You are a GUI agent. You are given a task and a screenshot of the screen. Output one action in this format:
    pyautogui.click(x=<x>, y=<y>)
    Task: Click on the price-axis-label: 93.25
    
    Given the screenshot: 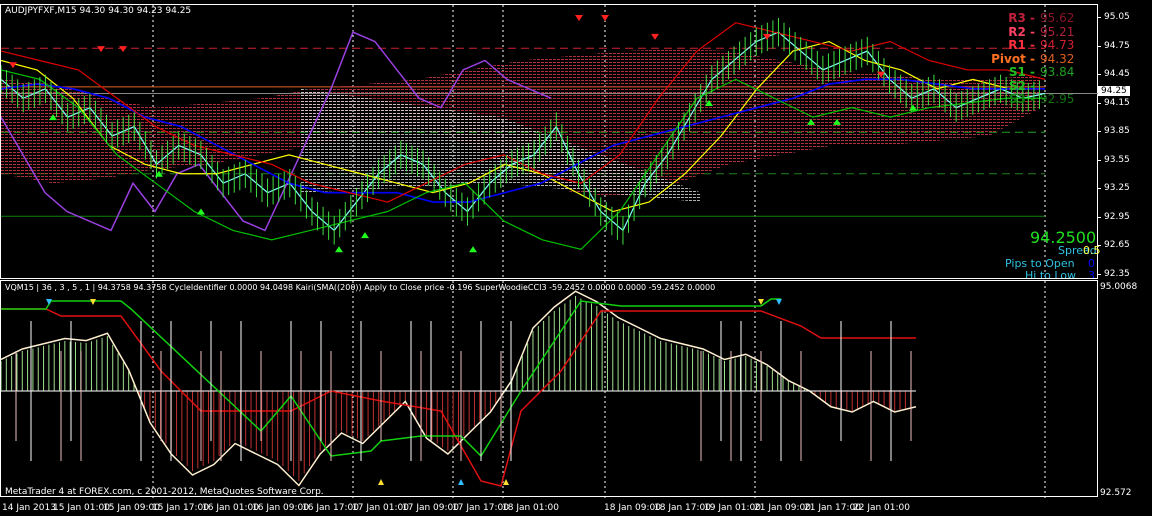 What is the action you would take?
    pyautogui.click(x=1113, y=188)
    